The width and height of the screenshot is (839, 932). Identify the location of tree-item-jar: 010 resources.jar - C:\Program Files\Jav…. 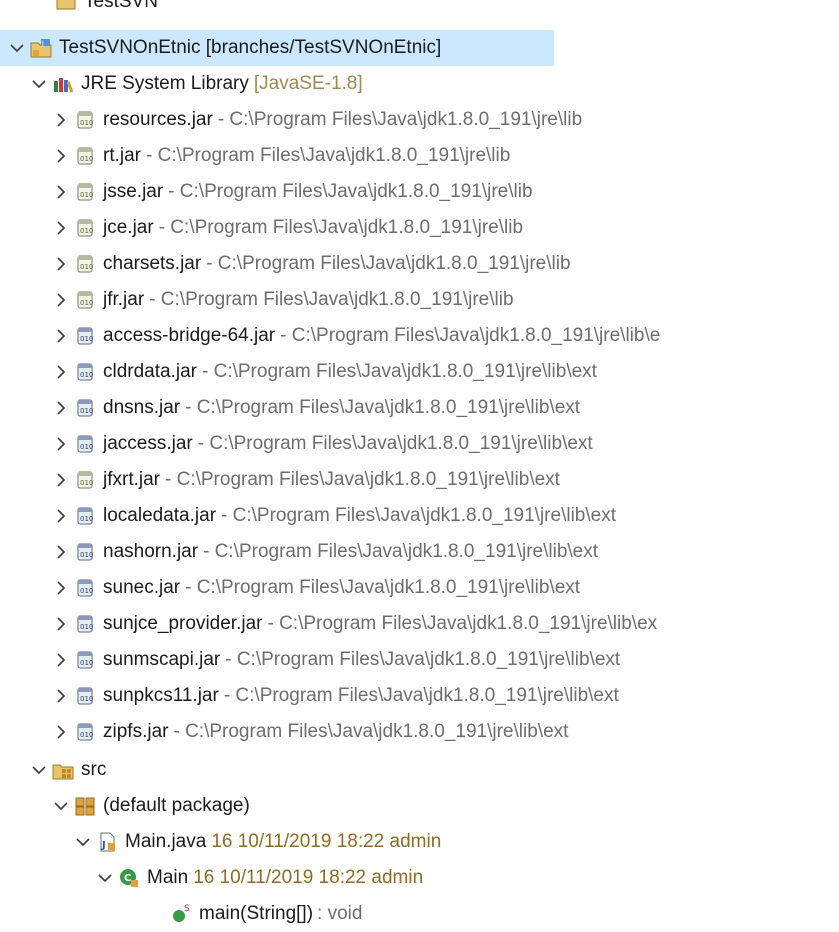
(419, 120).